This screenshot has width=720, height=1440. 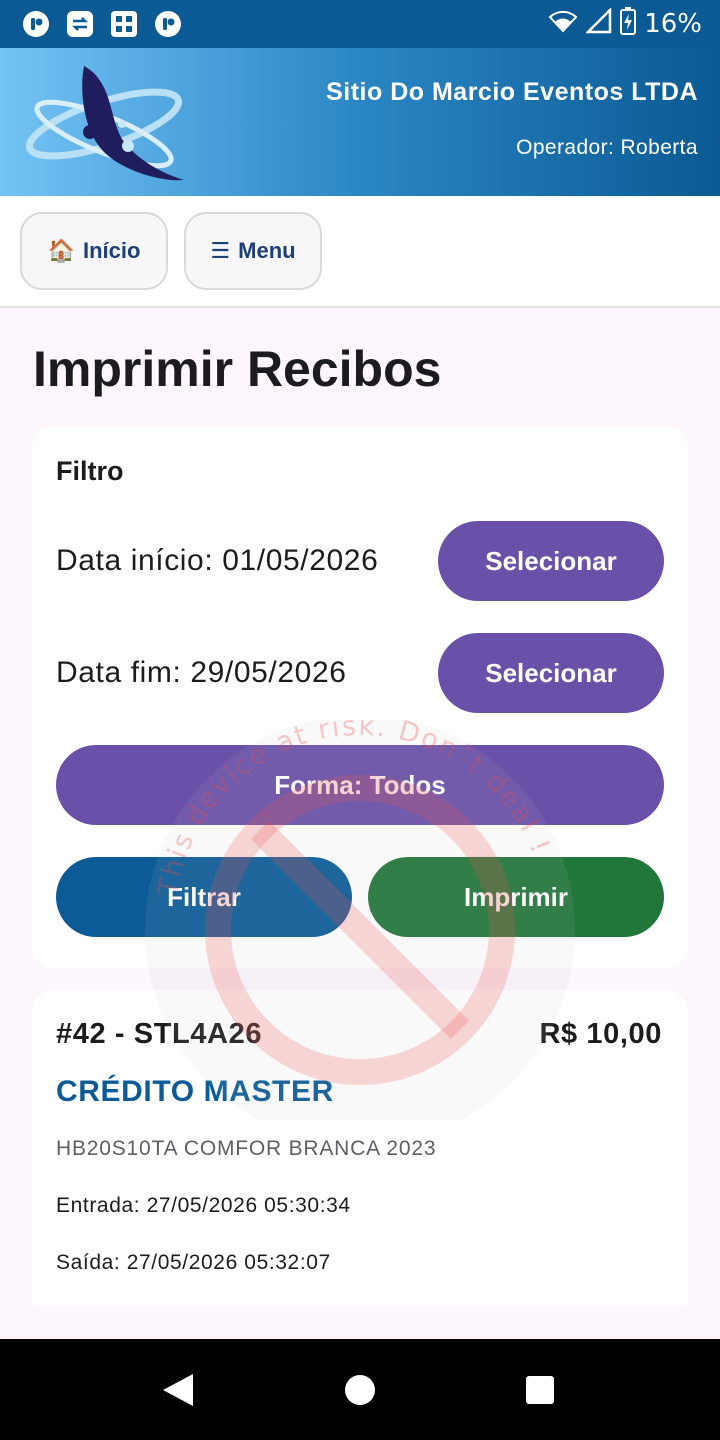 I want to click on back-icon, so click(x=178, y=1390).